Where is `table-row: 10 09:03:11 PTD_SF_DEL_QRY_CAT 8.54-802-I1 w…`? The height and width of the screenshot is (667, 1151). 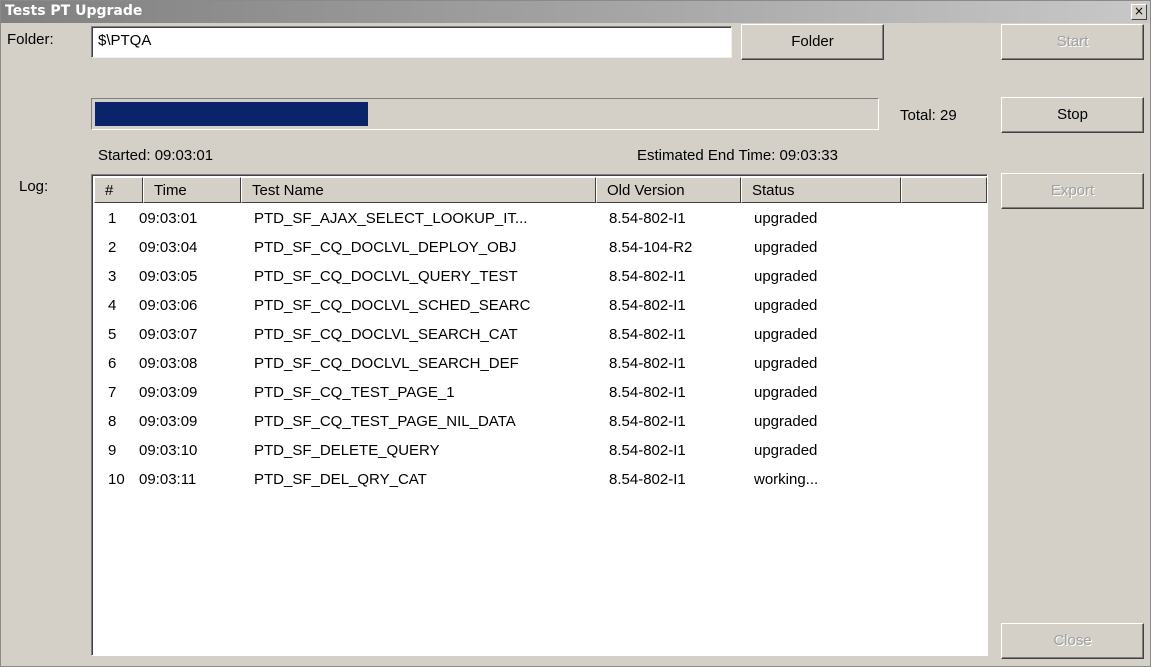
table-row: 10 09:03:11 PTD_SF_DEL_QRY_CAT 8.54-802-I1 w… is located at coordinates (539, 480).